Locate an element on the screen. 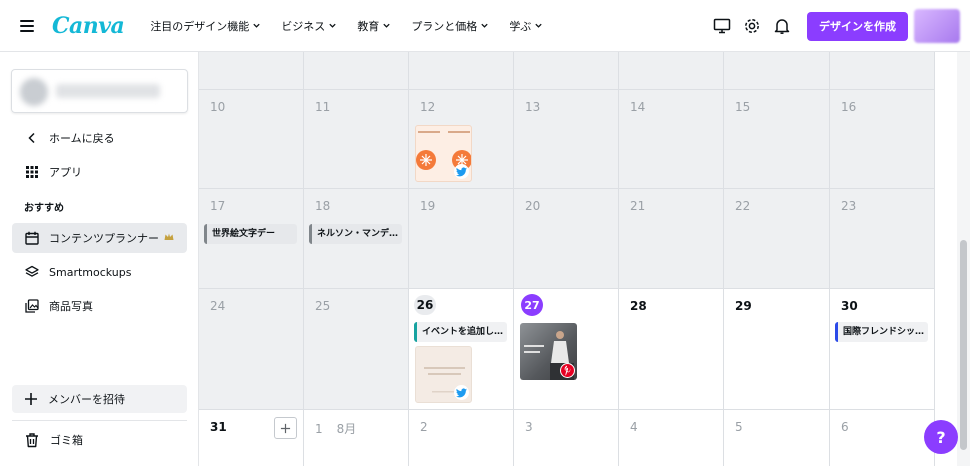 This screenshot has height=466, width=970. day-number: 6 is located at coordinates (845, 427).